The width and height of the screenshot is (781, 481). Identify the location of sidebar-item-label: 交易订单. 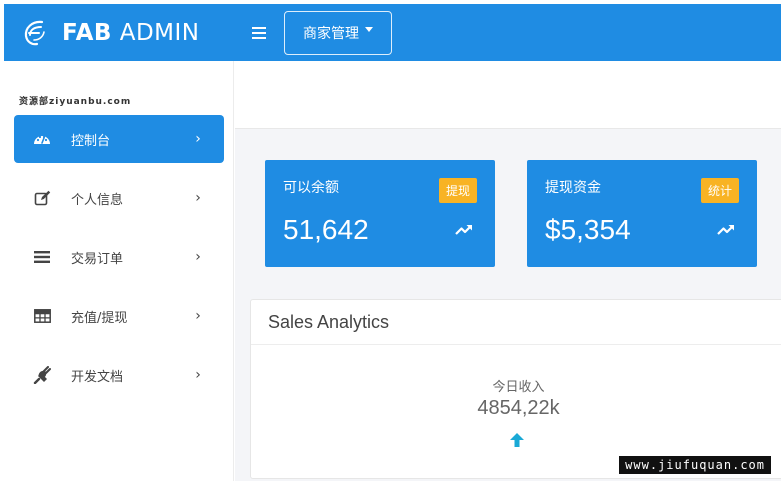
(97, 259).